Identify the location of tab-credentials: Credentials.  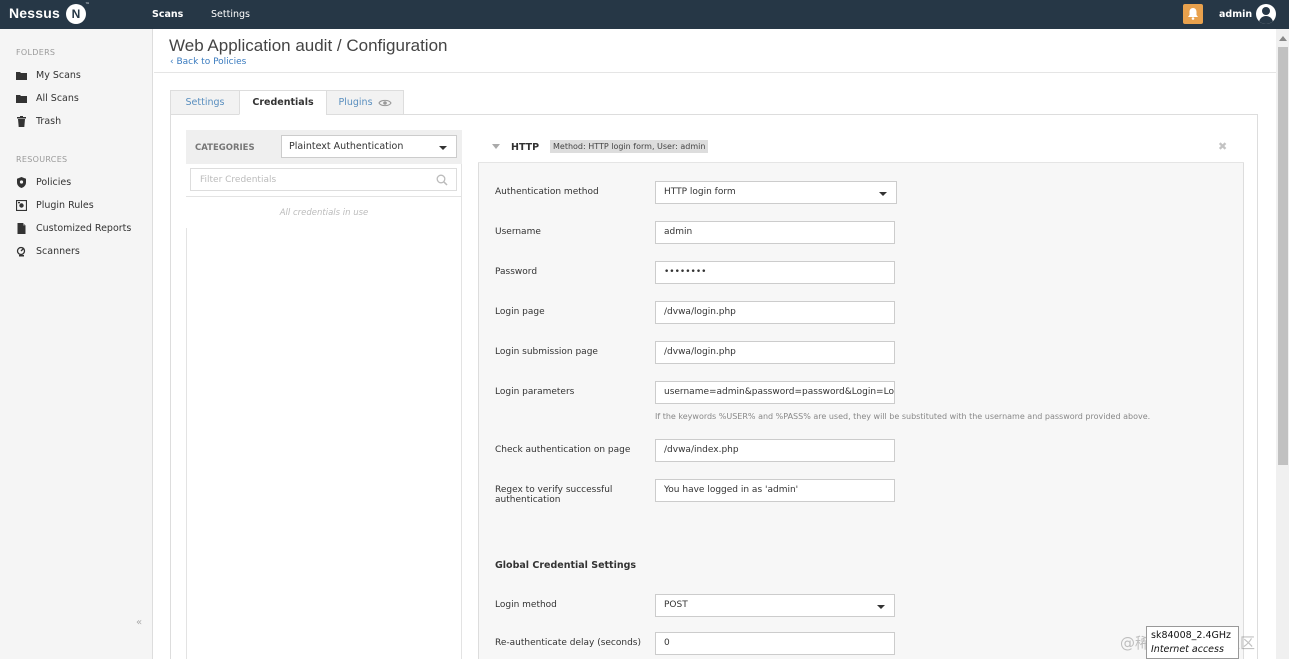
(283, 102).